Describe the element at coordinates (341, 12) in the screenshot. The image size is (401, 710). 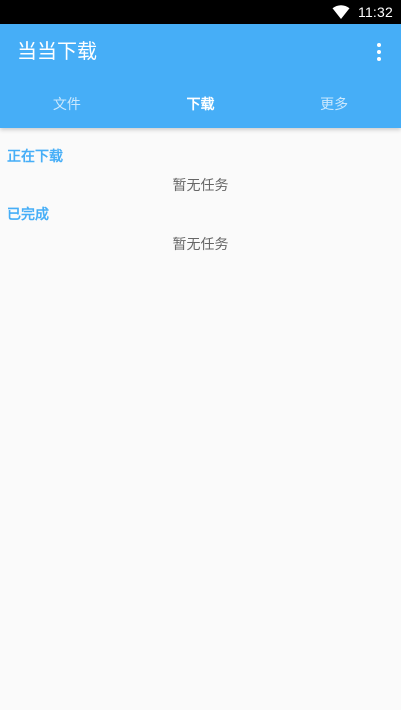
I see `wifi-icon` at that location.